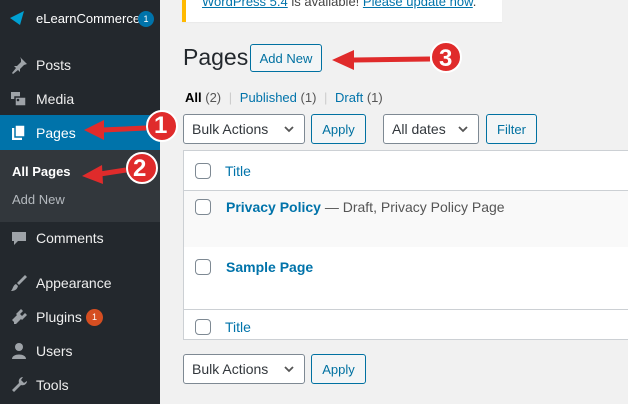 The image size is (628, 404). What do you see at coordinates (80, 385) in the screenshot?
I see `sidebar-item-tools: Tools` at bounding box center [80, 385].